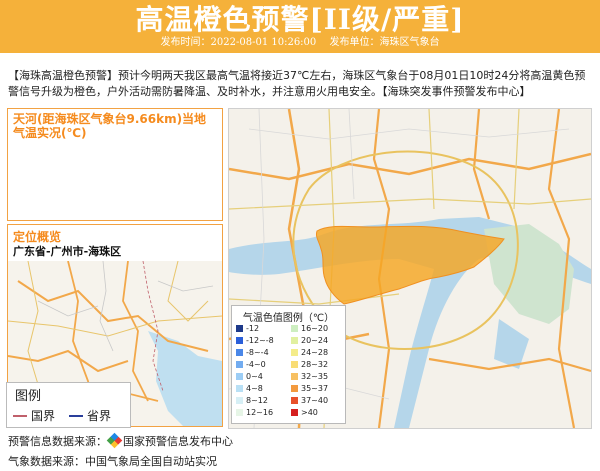  Describe the element at coordinates (315, 328) in the screenshot. I see `temp-label: 16~20` at that location.